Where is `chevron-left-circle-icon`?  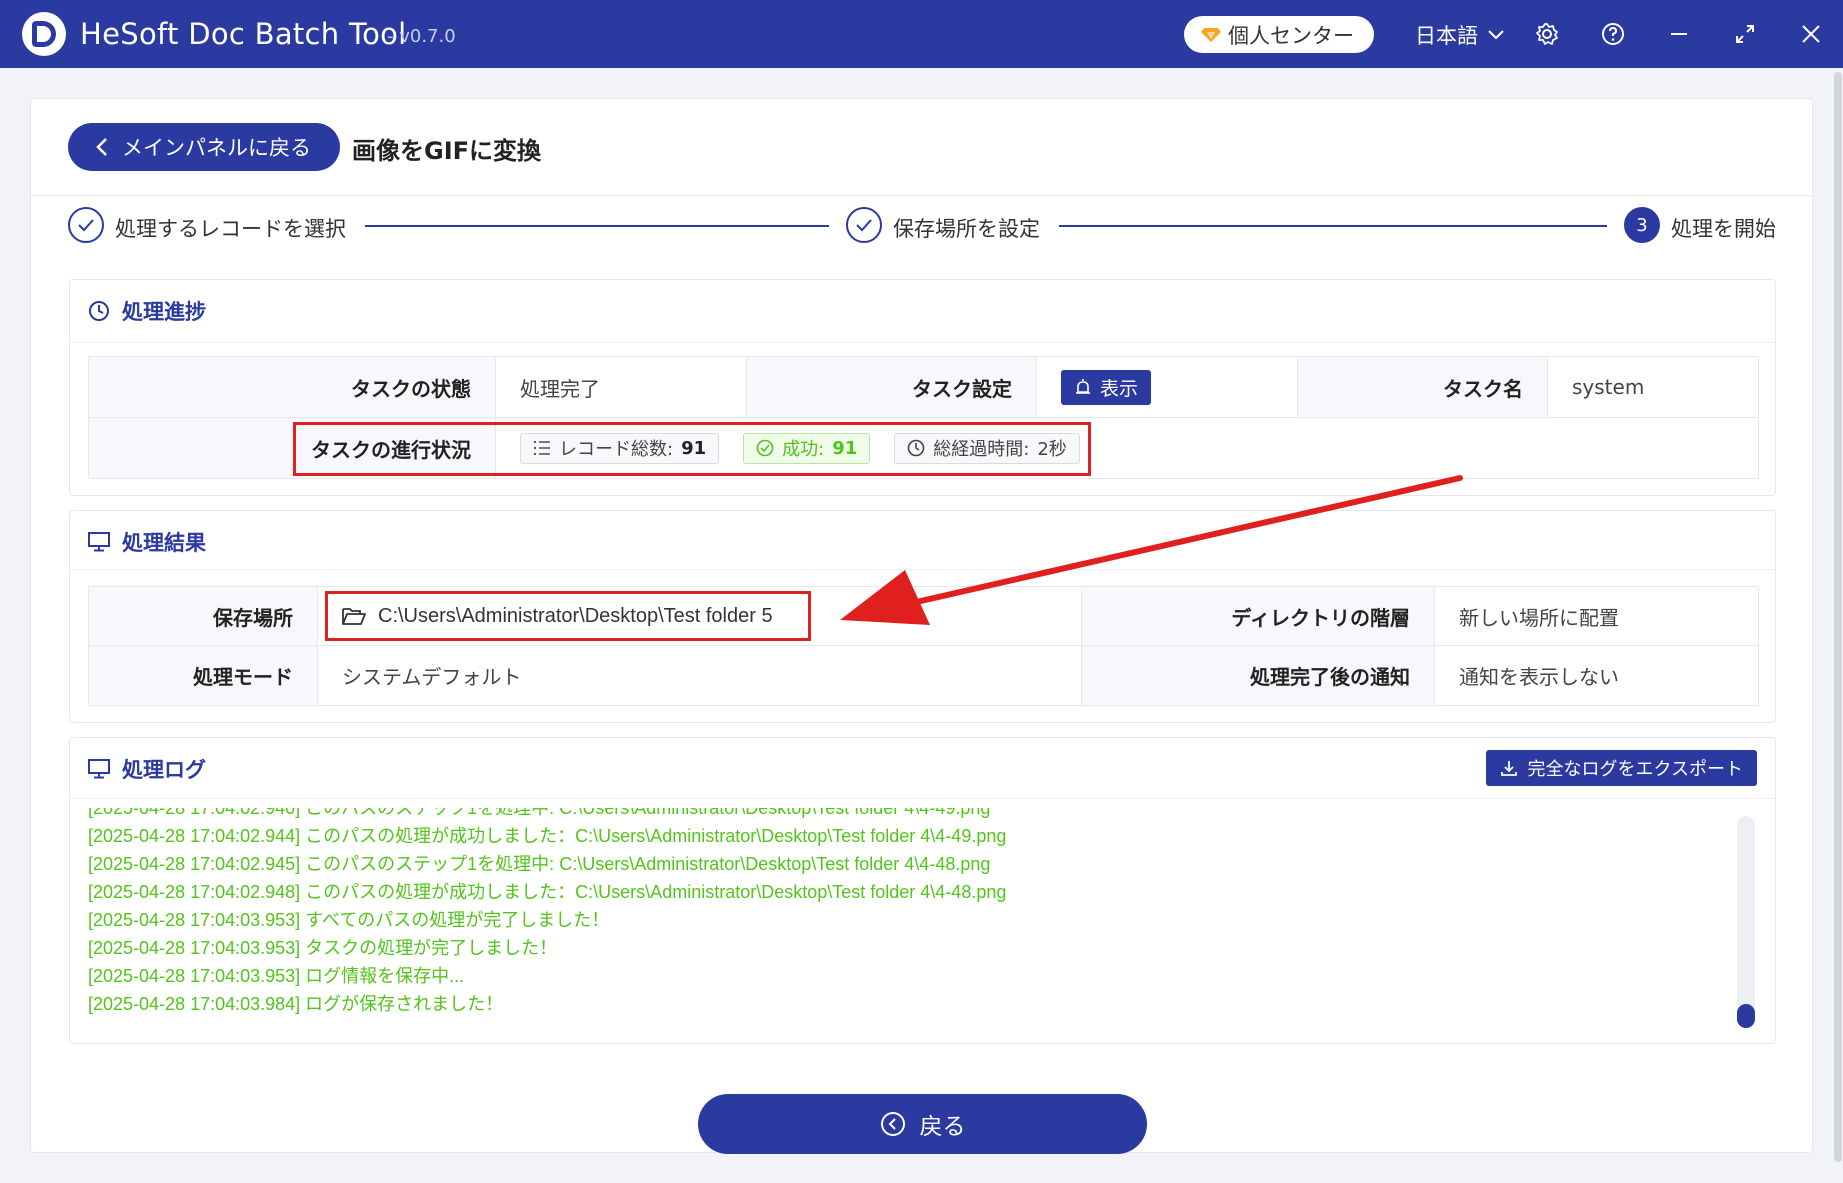 chevron-left-circle-icon is located at coordinates (892, 1124).